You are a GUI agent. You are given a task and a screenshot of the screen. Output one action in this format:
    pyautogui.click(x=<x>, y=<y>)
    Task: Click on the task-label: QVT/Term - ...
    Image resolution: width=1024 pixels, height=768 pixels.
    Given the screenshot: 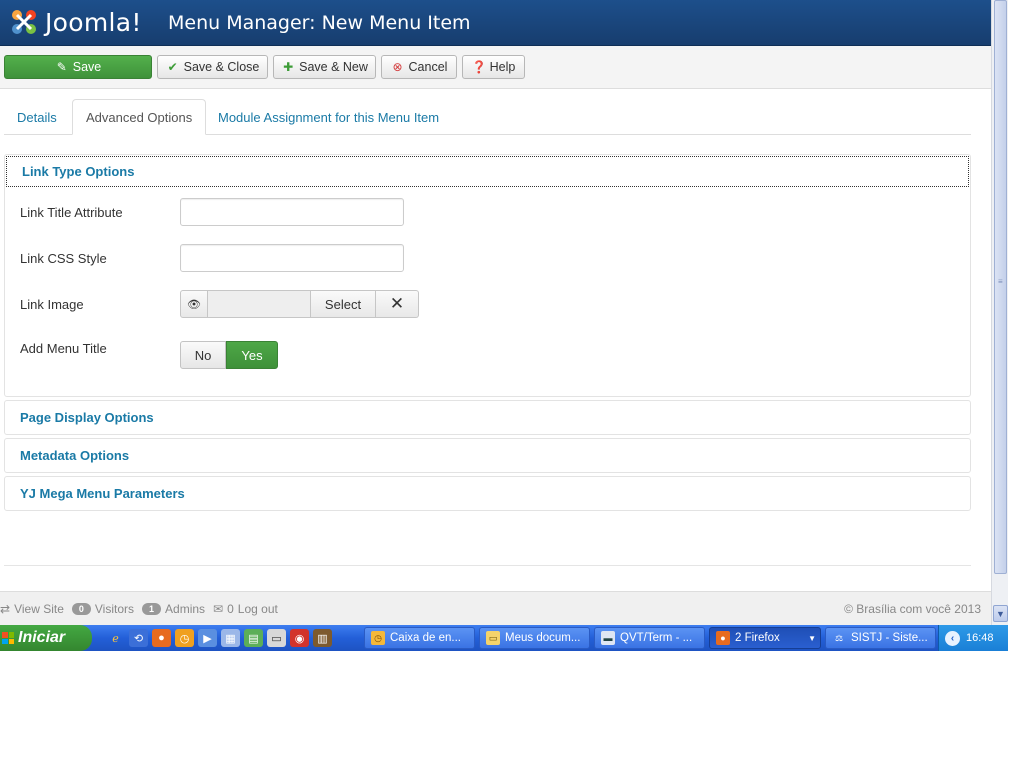 What is the action you would take?
    pyautogui.click(x=656, y=638)
    